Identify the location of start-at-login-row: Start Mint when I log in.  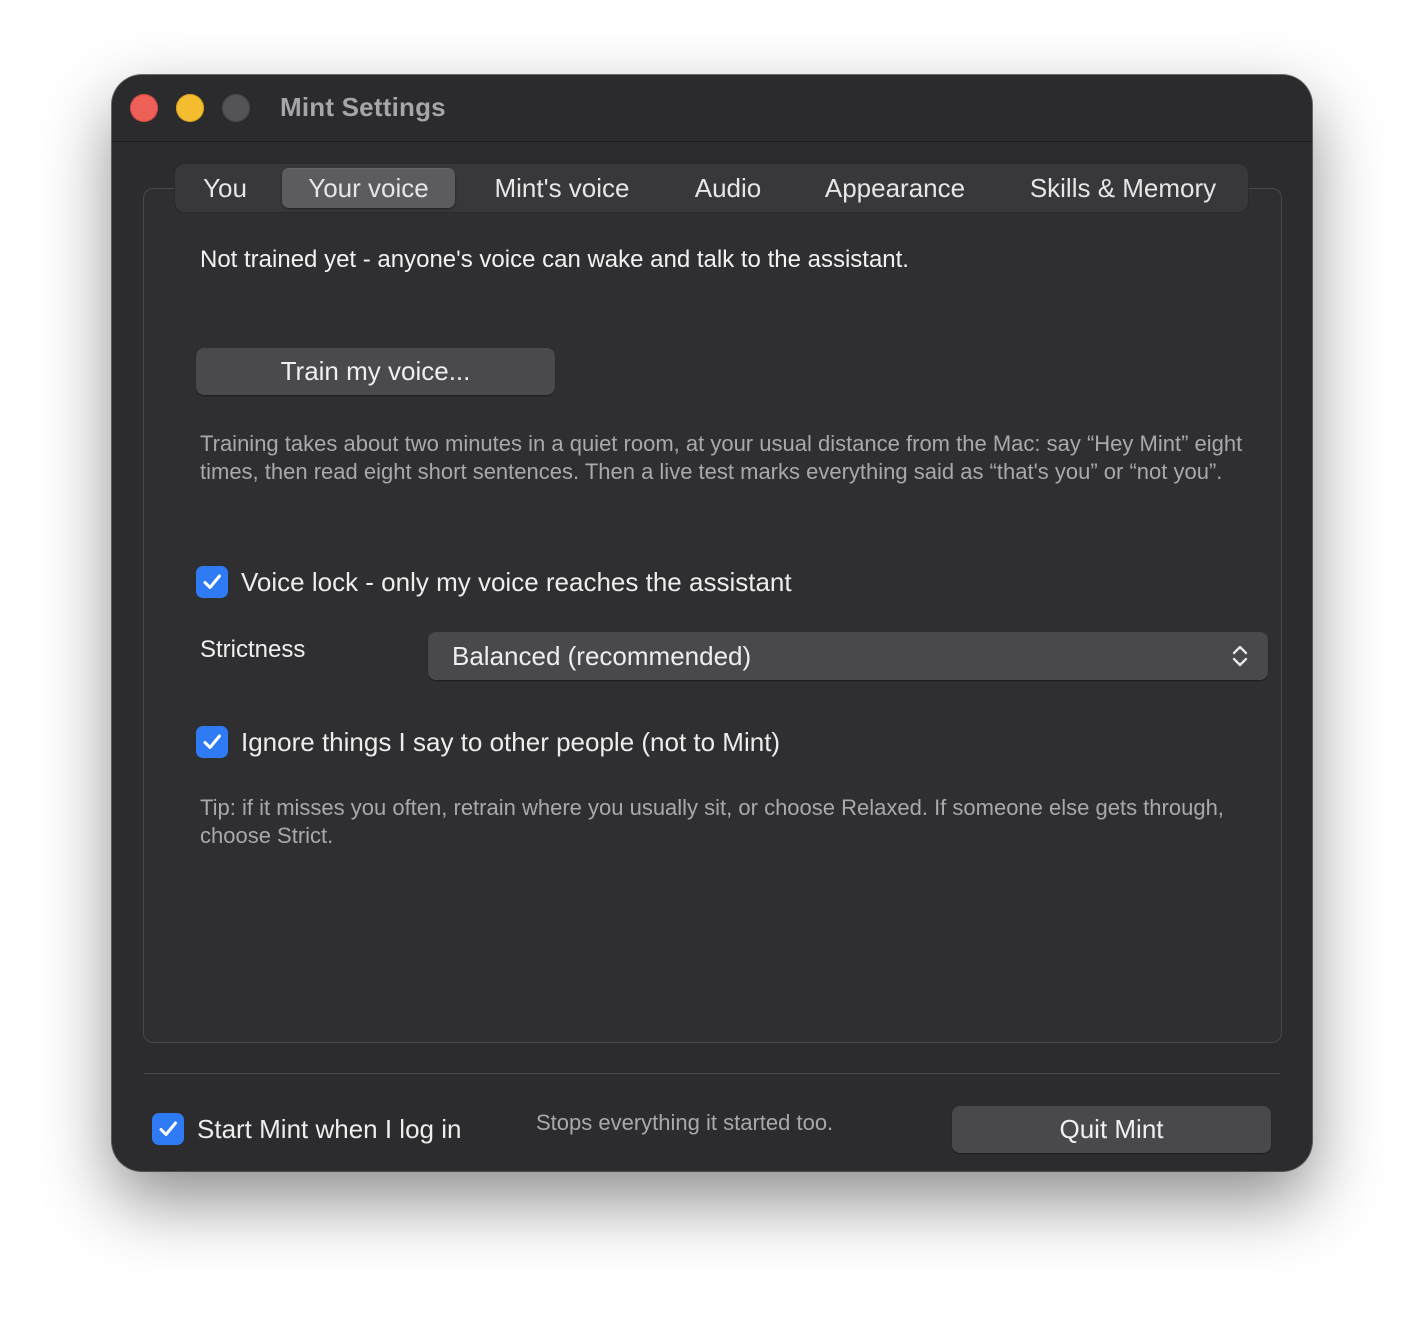
(306, 1129).